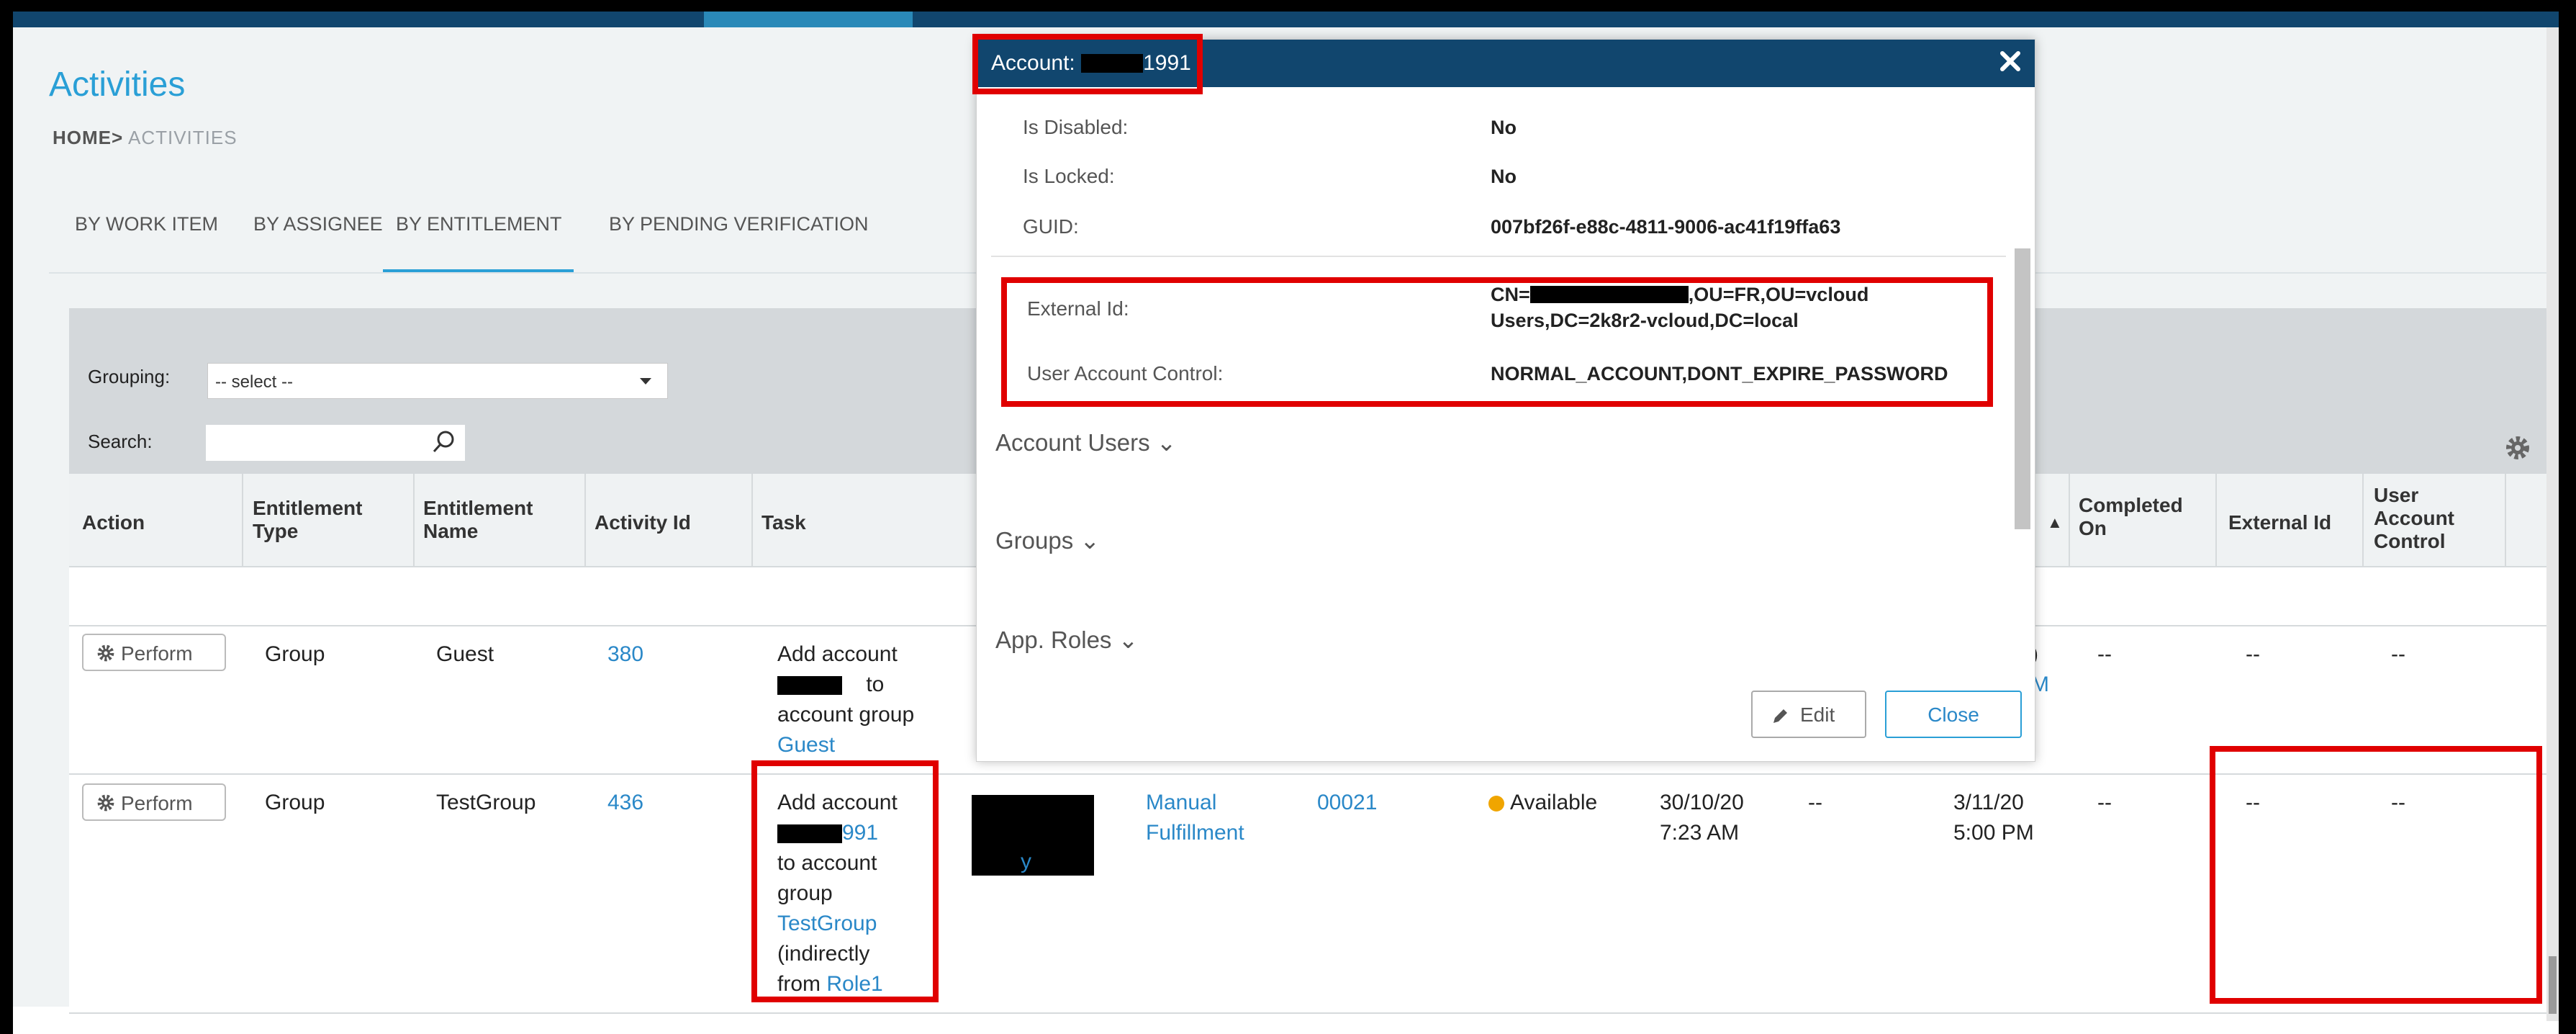 This screenshot has width=2576, height=1034. I want to click on col-external-id: External Id, so click(2279, 522).